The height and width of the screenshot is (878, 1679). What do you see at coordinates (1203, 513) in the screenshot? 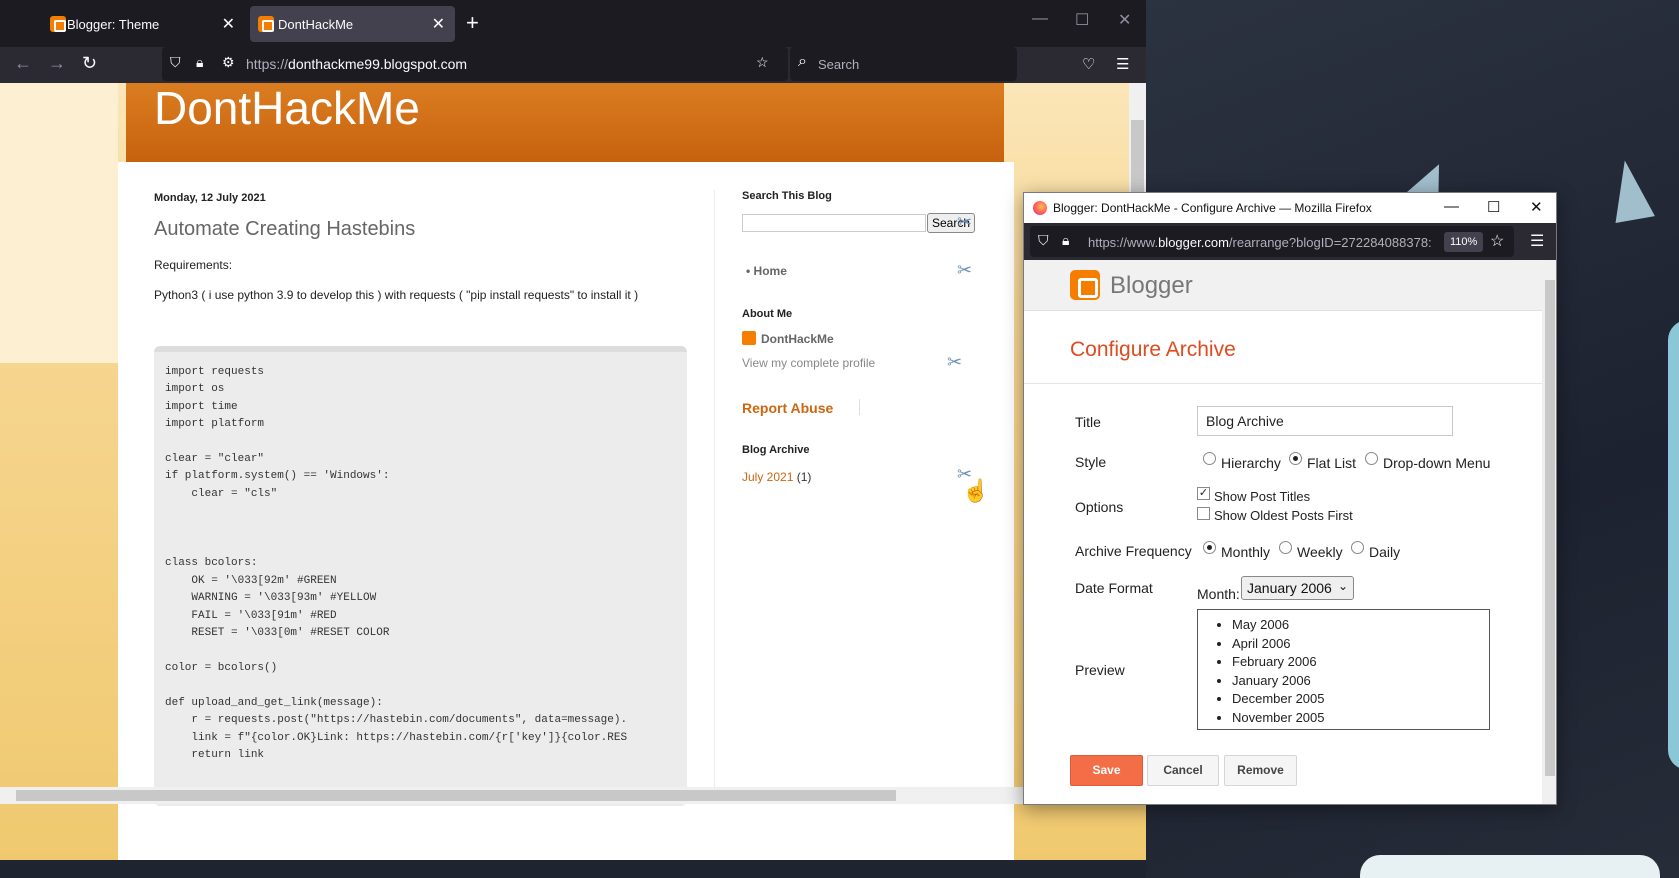
I see `show-oldest-first-checkbox` at bounding box center [1203, 513].